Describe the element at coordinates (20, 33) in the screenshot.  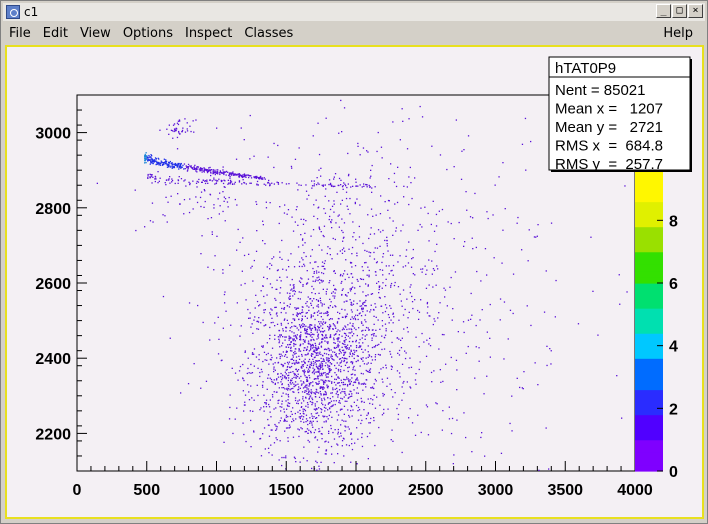
I see `menu-file: File` at that location.